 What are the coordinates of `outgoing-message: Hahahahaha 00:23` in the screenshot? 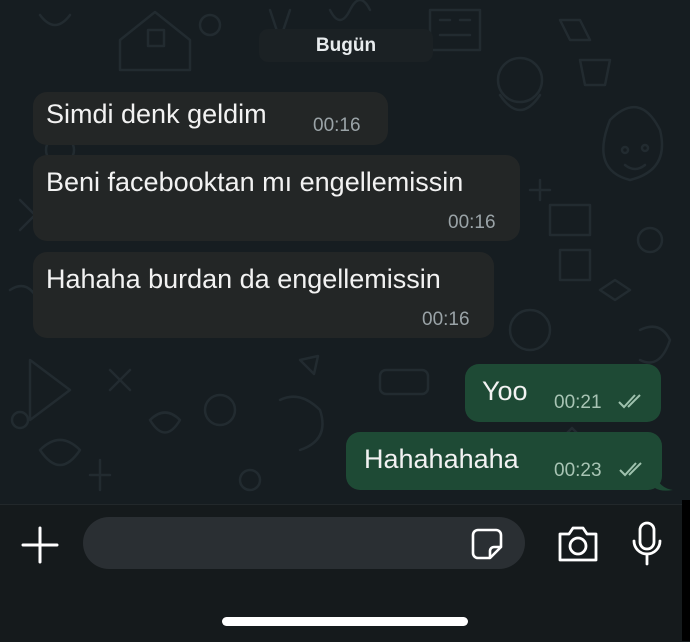 It's located at (504, 461).